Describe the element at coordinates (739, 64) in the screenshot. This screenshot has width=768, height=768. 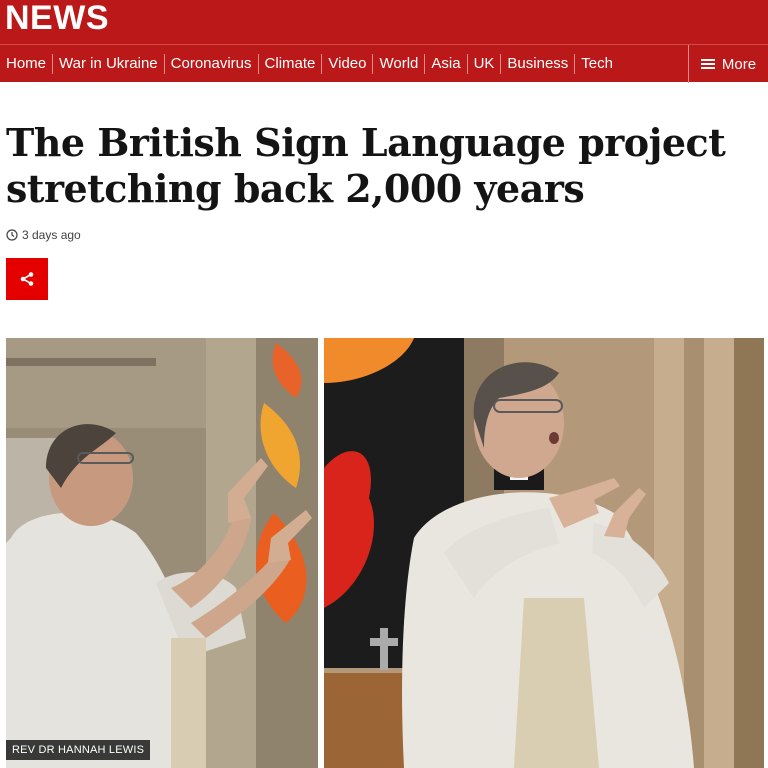
I see `more-label: More` at that location.